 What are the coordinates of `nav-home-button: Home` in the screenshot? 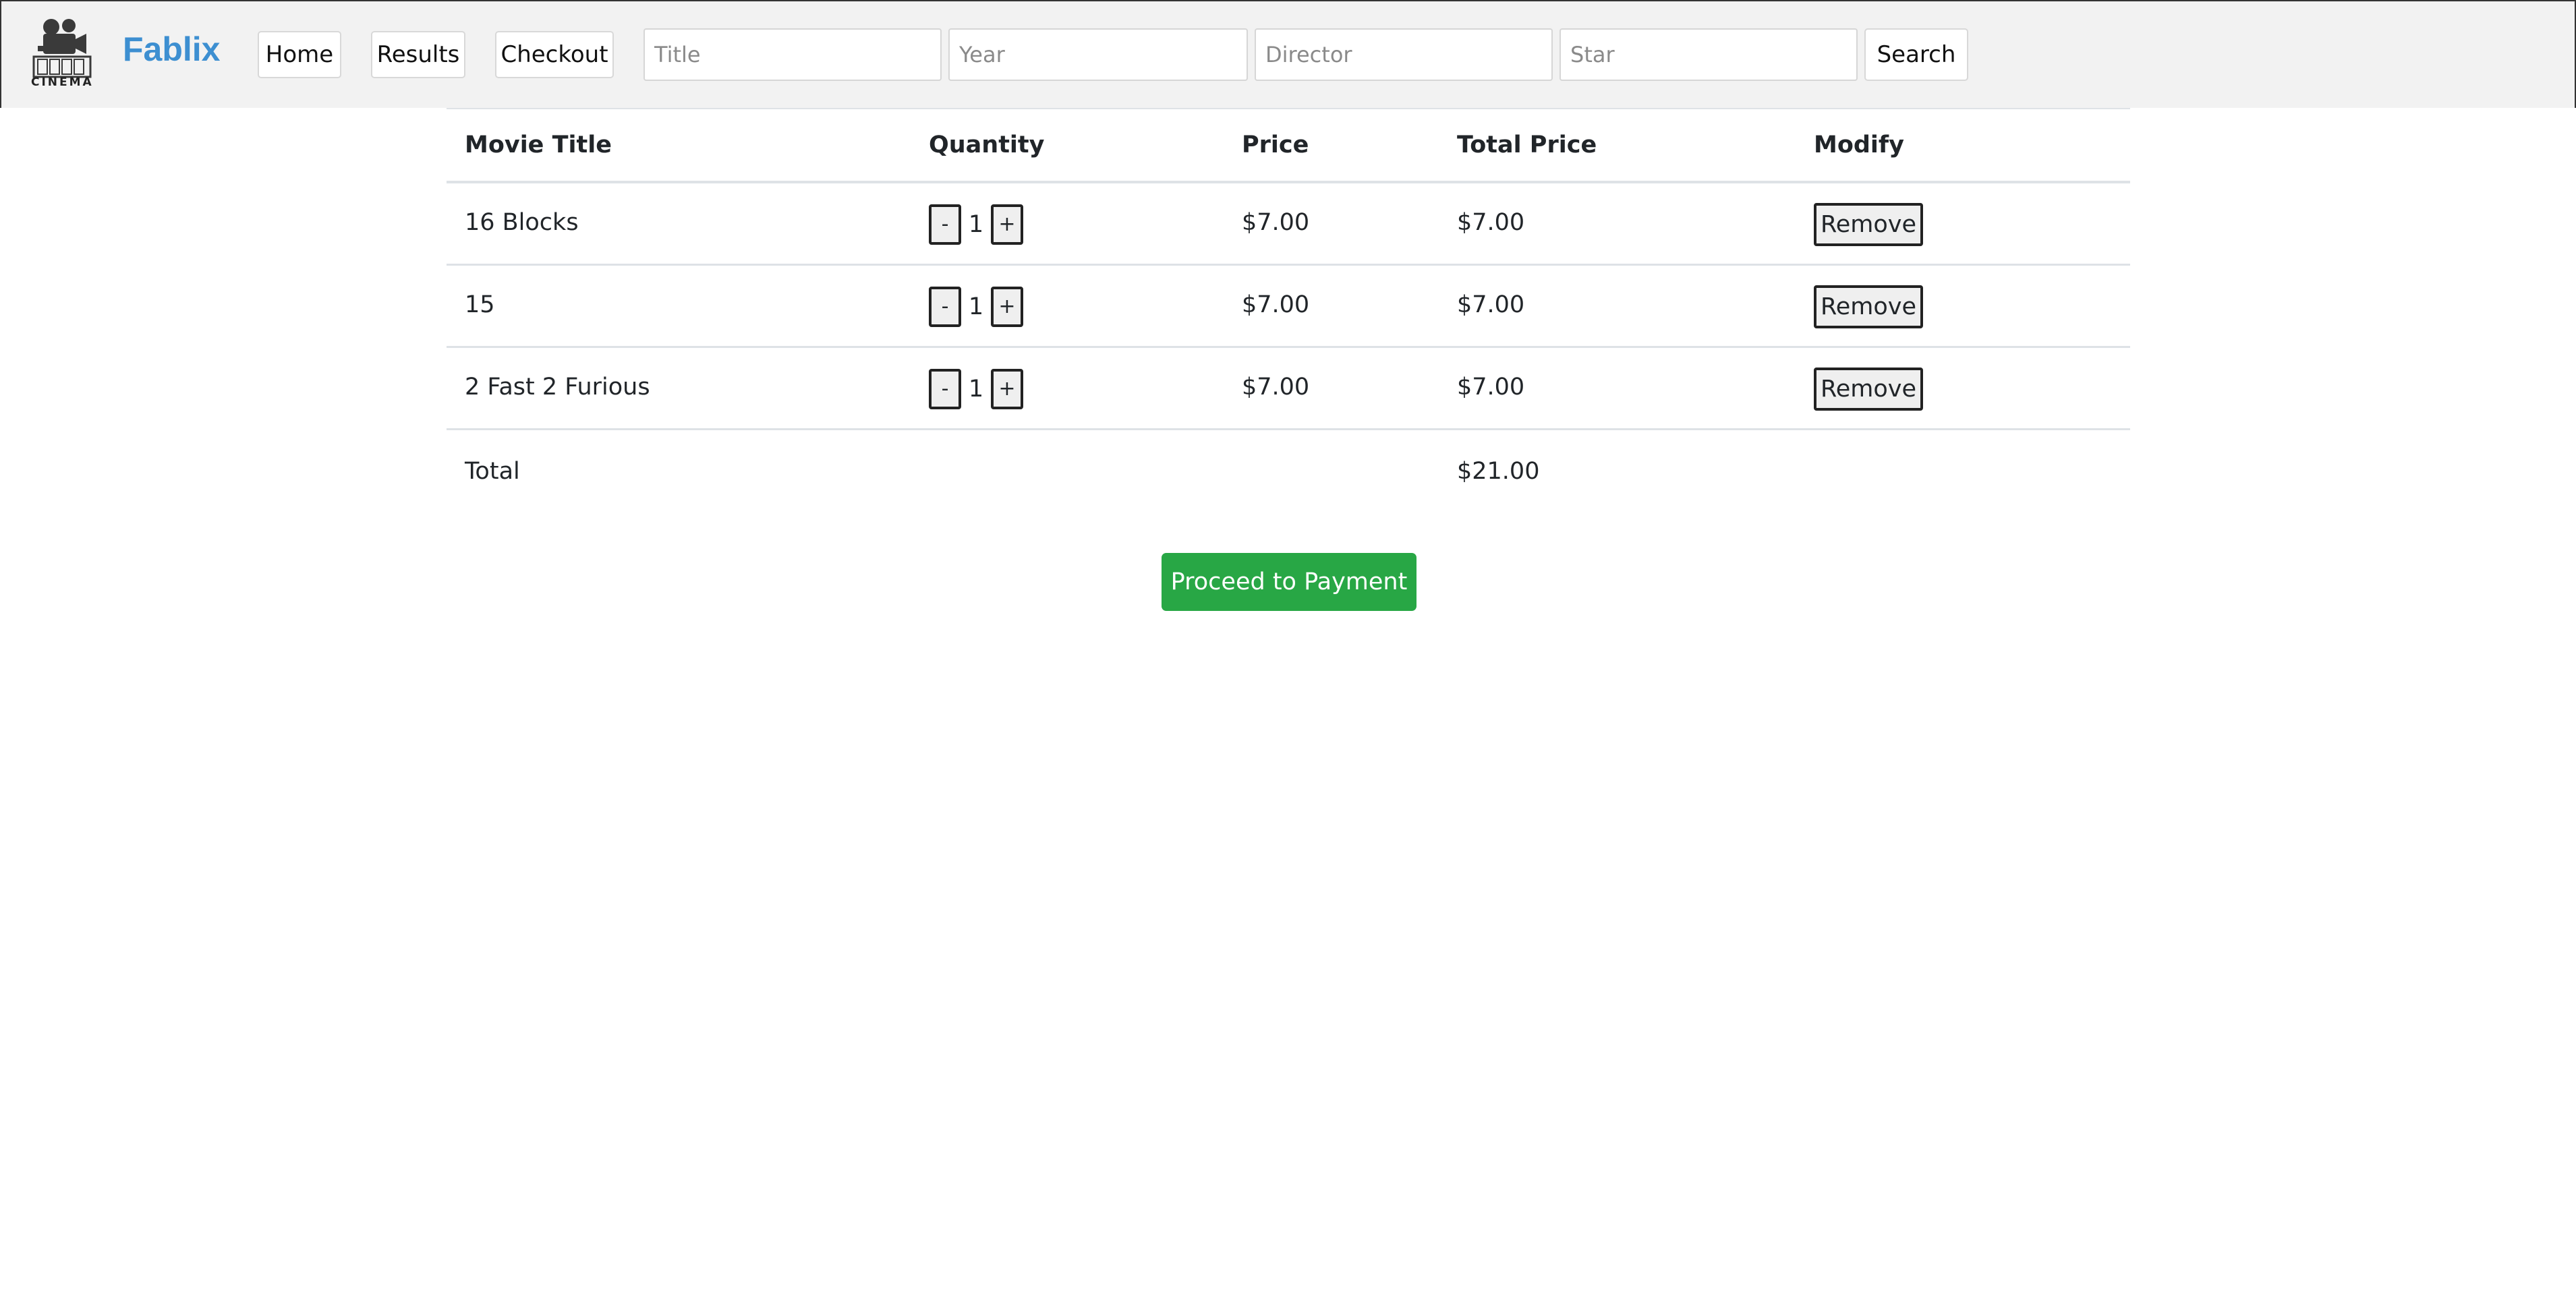 It's located at (299, 54).